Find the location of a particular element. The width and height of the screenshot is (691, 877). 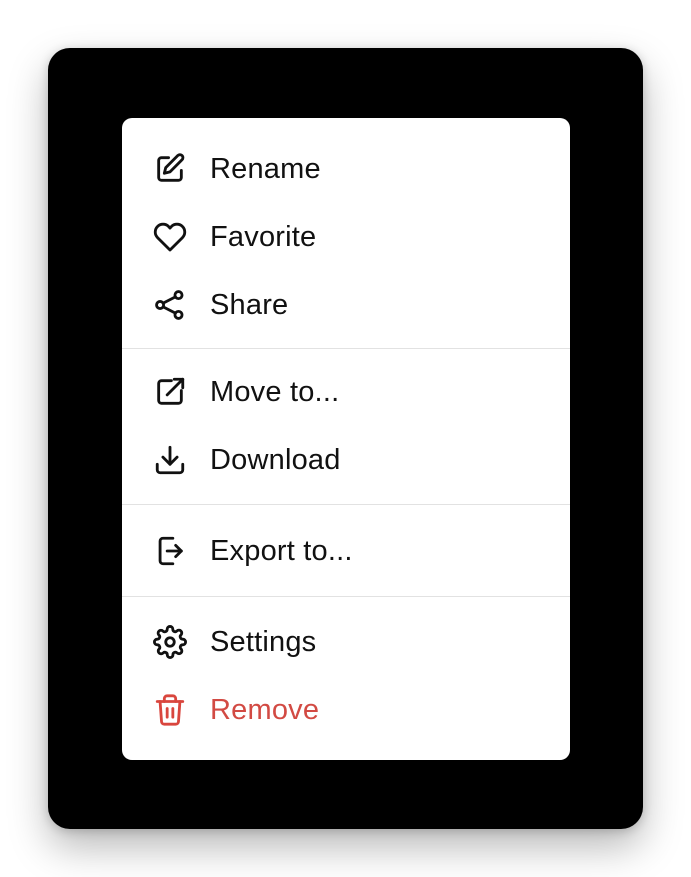

menu-group-manage: Settings Remove is located at coordinates (346, 676).